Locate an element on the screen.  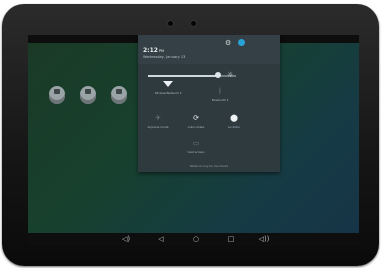
front-camera is located at coordinates (170, 23).